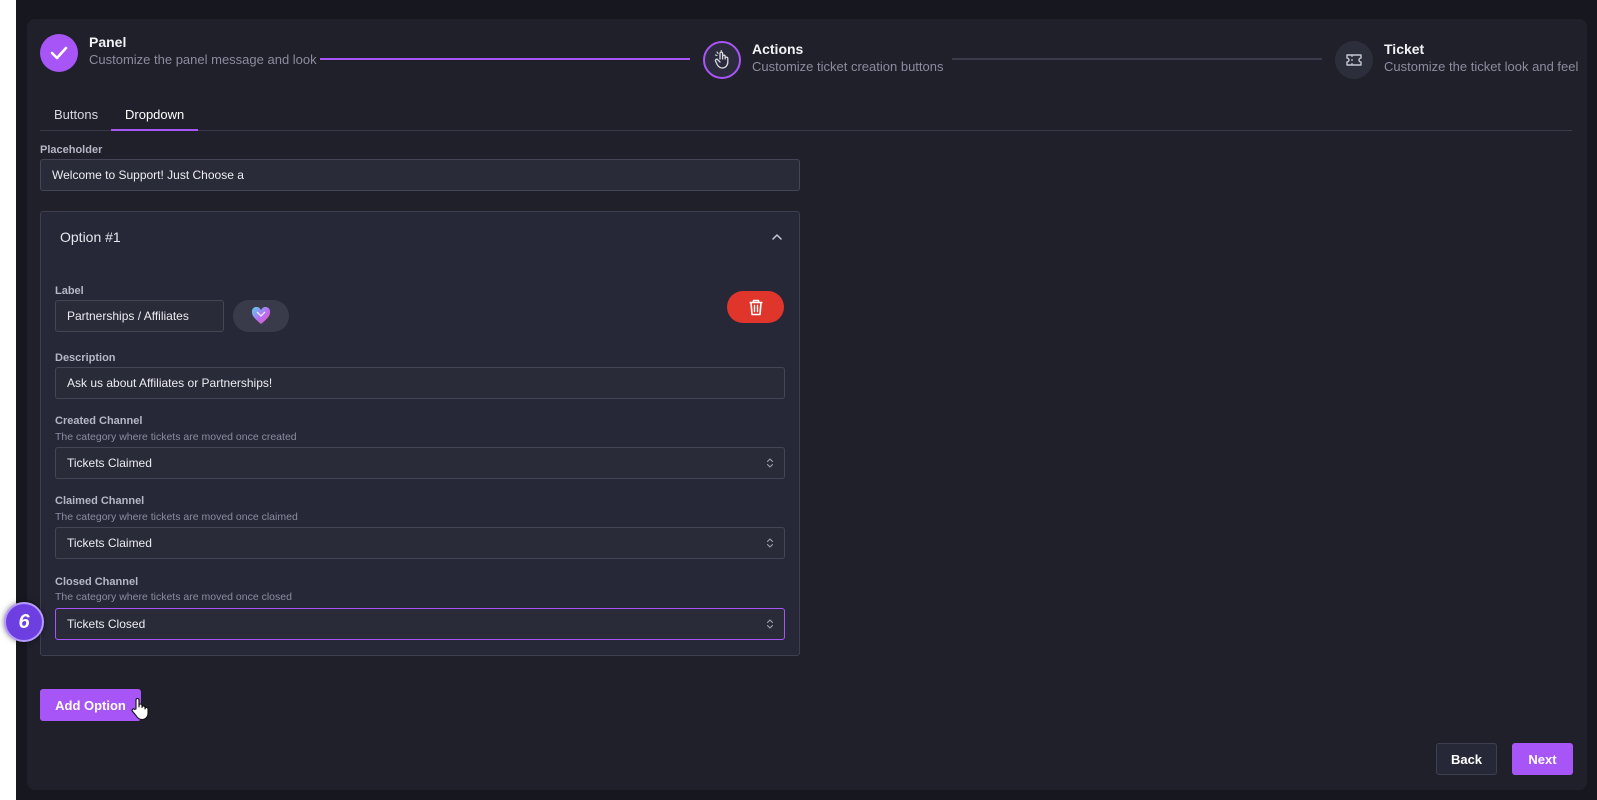 The height and width of the screenshot is (800, 1597). What do you see at coordinates (777, 237) in the screenshot?
I see `chevron-up-icon` at bounding box center [777, 237].